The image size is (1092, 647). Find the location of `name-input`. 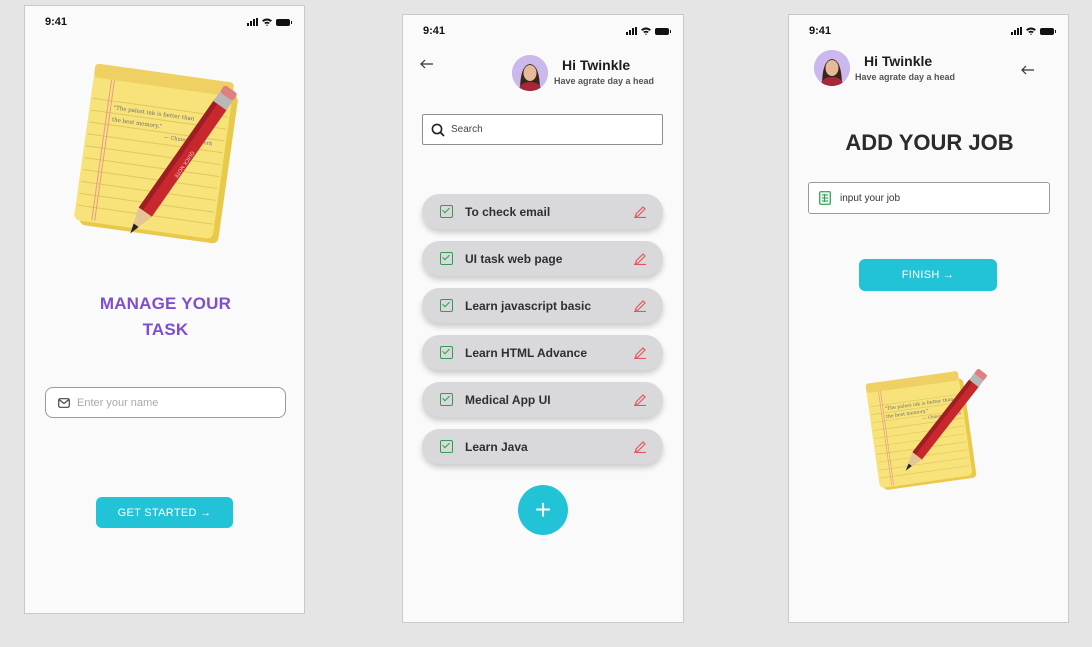

name-input is located at coordinates (172, 402).